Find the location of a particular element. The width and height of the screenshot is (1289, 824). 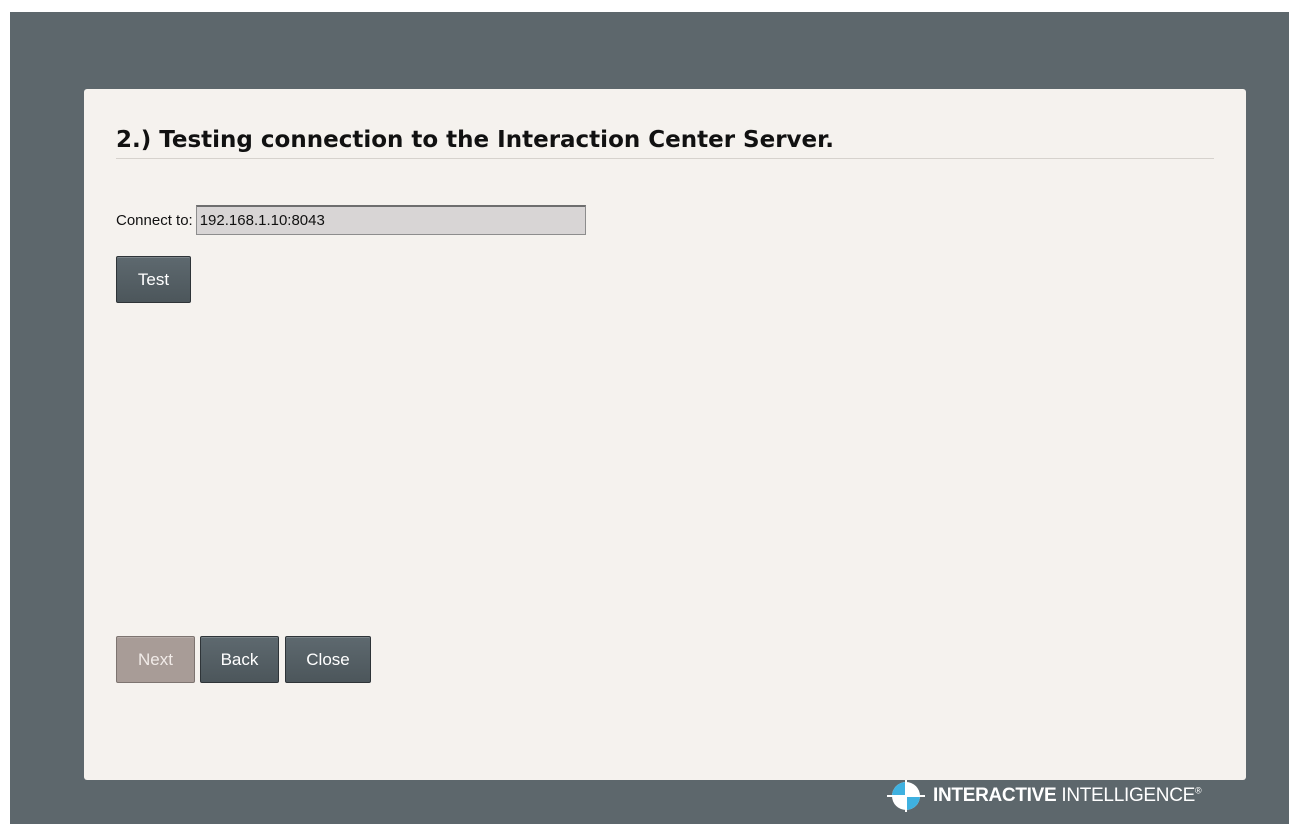

test-button: Test is located at coordinates (153, 279).